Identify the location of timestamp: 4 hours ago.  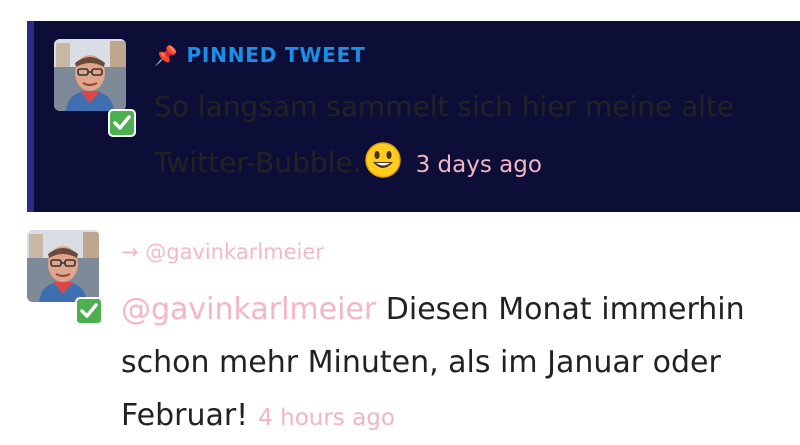
(326, 418).